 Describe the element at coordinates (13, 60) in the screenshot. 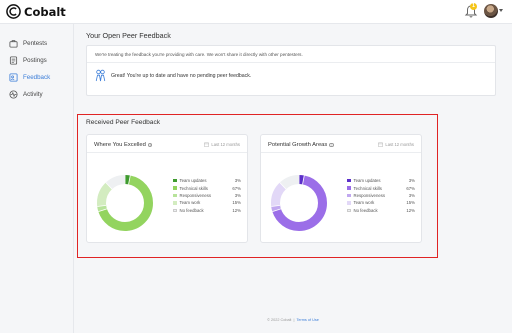

I see `list-icon` at that location.